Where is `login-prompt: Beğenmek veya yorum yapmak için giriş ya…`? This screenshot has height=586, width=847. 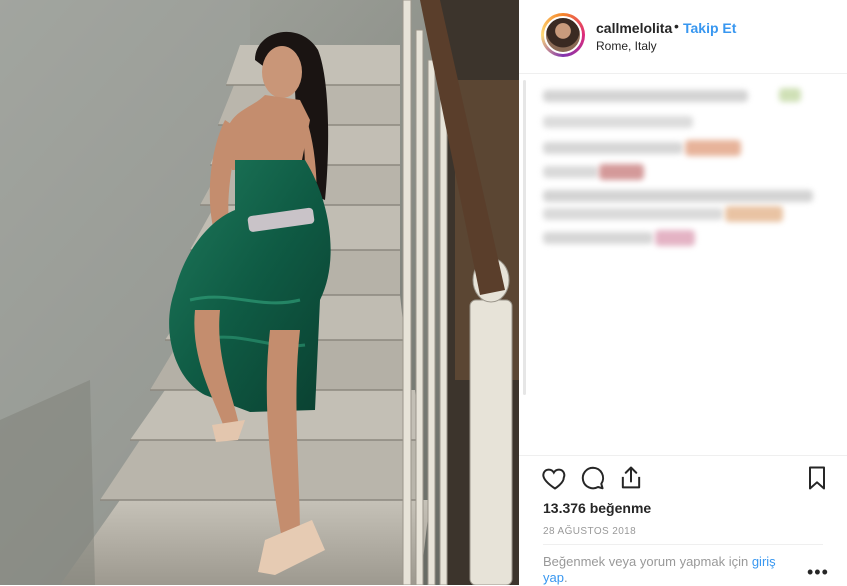 login-prompt: Beğenmek veya yorum yapmak için giriş ya… is located at coordinates (673, 570).